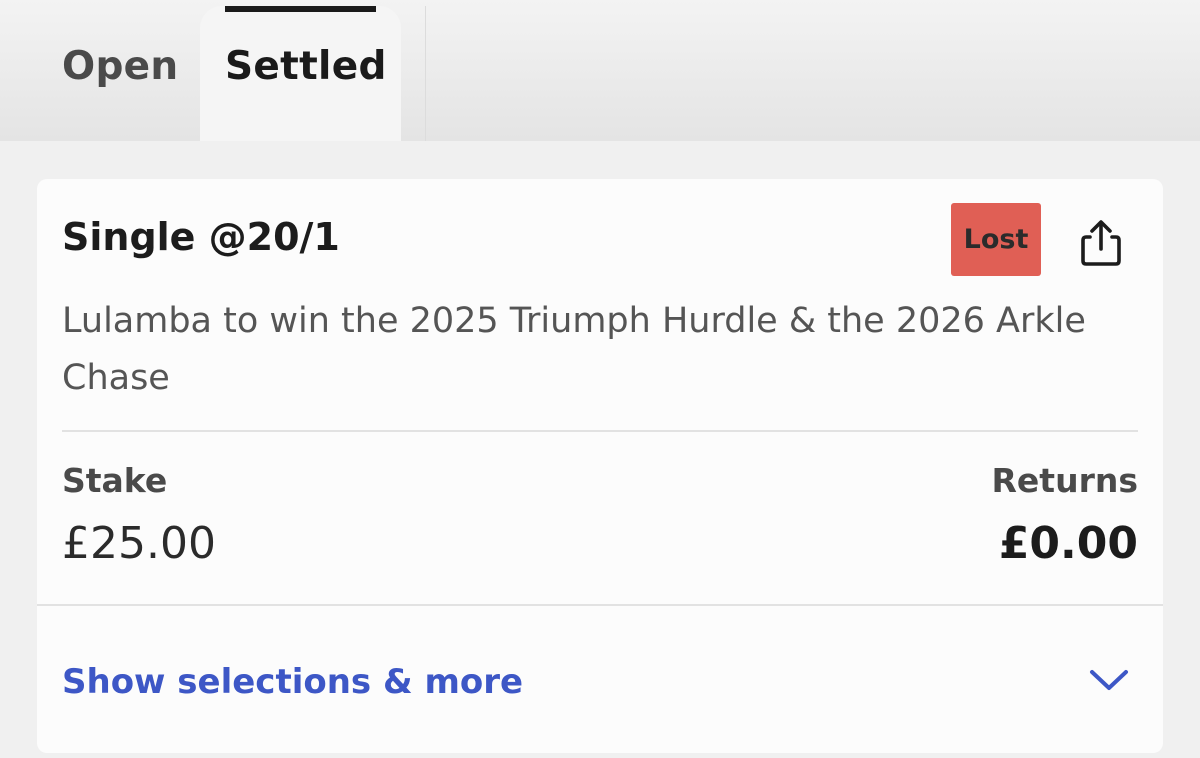 This screenshot has width=1200, height=758. I want to click on returns-value: £0.00, so click(1068, 543).